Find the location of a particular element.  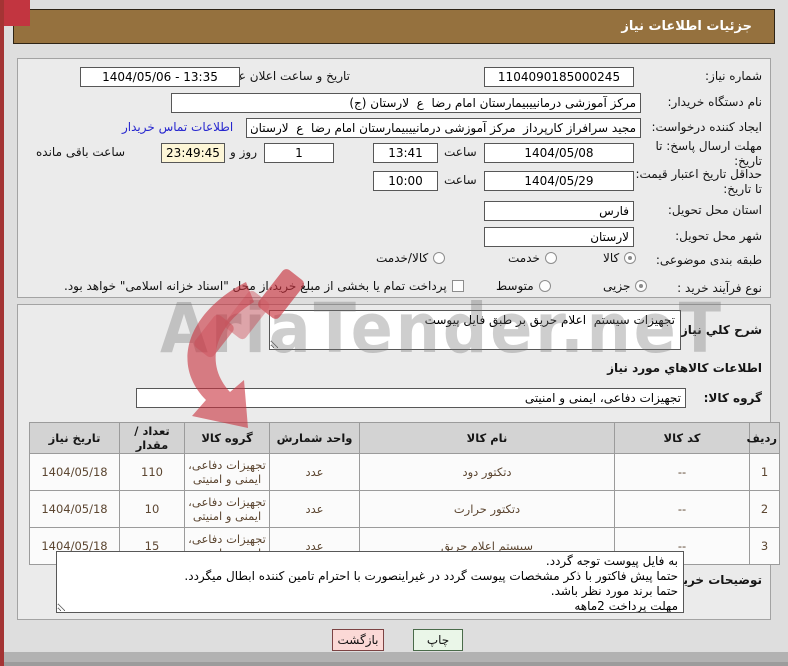

classification-option-goods: کالا is located at coordinates (620, 258).